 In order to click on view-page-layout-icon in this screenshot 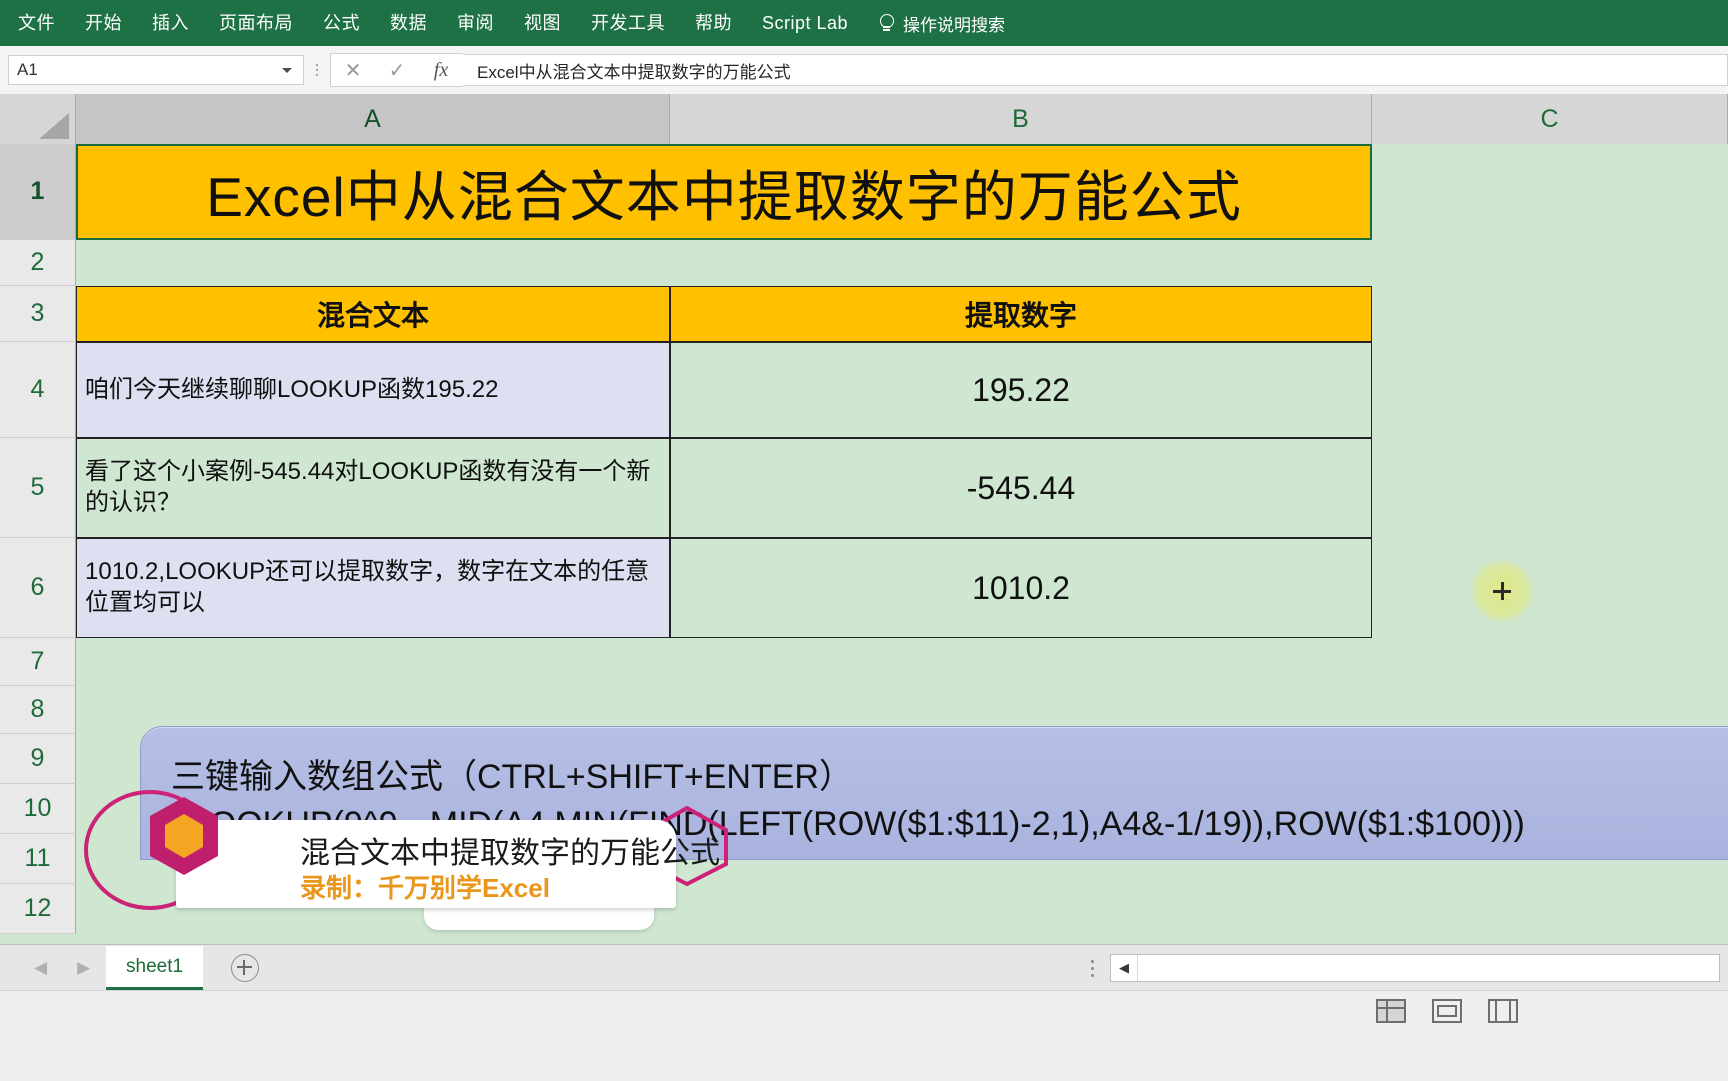, I will do `click(1447, 1011)`.